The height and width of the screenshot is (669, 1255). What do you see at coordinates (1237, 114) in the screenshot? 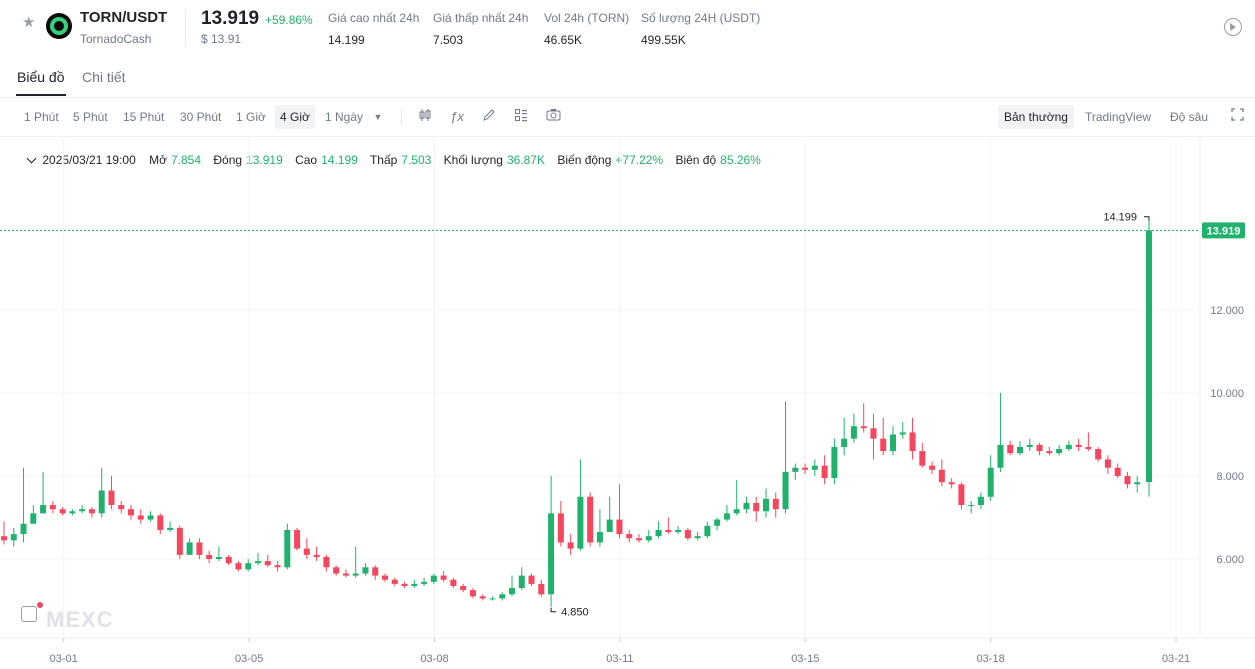
I see `fullscreen-icon-svg` at bounding box center [1237, 114].